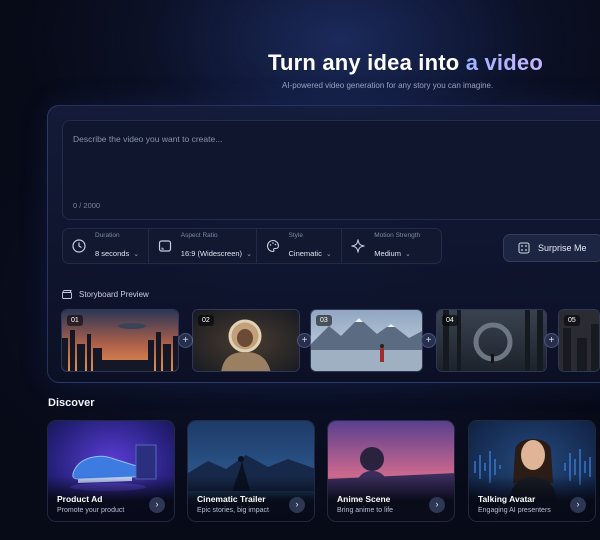 This screenshot has height=540, width=600. Describe the element at coordinates (397, 235) in the screenshot. I see `motion-strength-label: Motion Strength` at that location.